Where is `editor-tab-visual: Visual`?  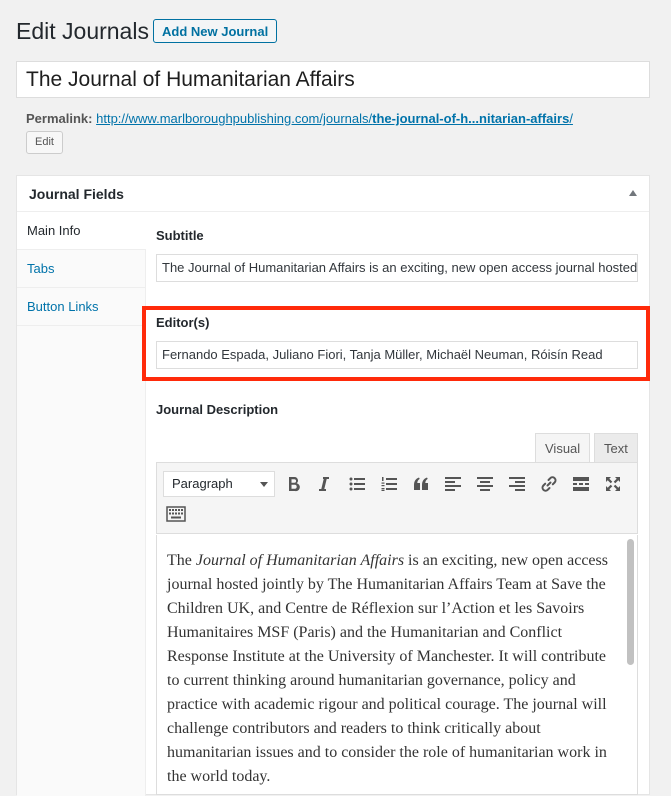 editor-tab-visual: Visual is located at coordinates (563, 448).